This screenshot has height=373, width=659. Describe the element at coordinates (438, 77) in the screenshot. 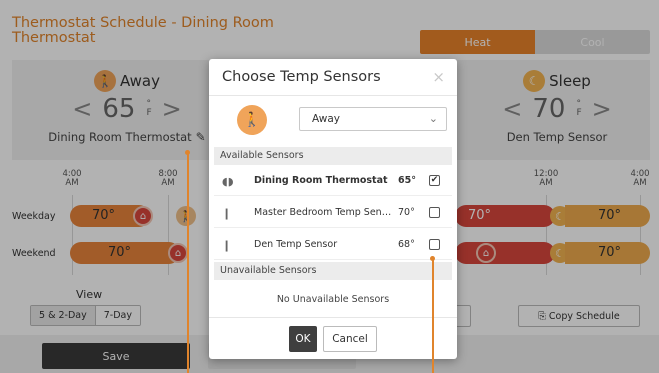

I see `close-icon: ×` at that location.